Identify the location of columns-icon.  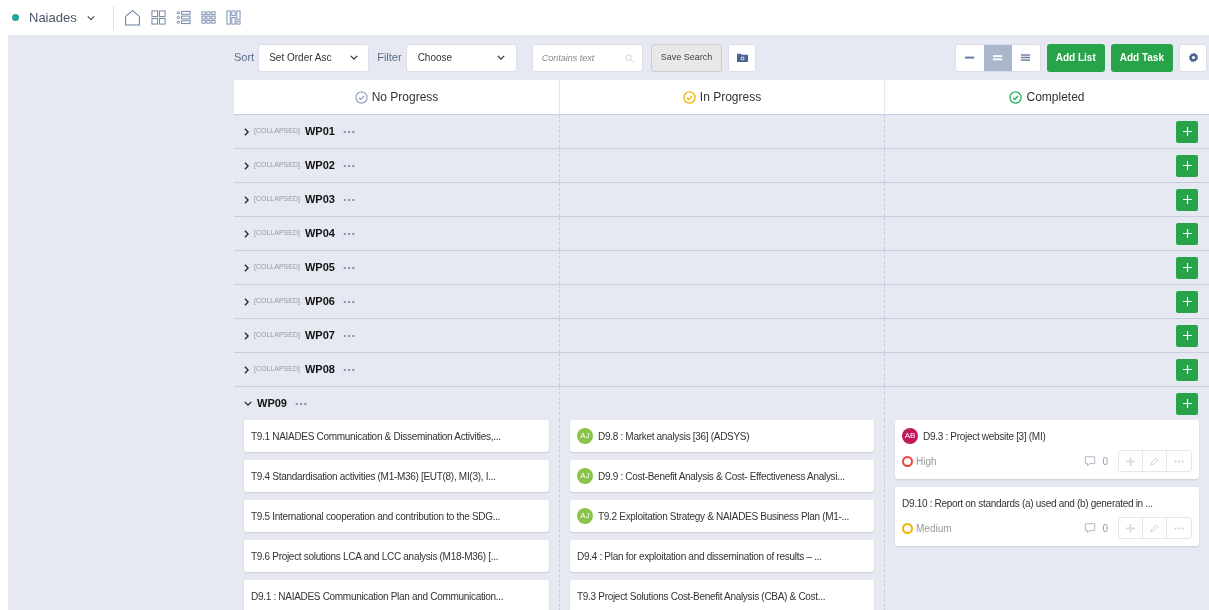
(233, 17).